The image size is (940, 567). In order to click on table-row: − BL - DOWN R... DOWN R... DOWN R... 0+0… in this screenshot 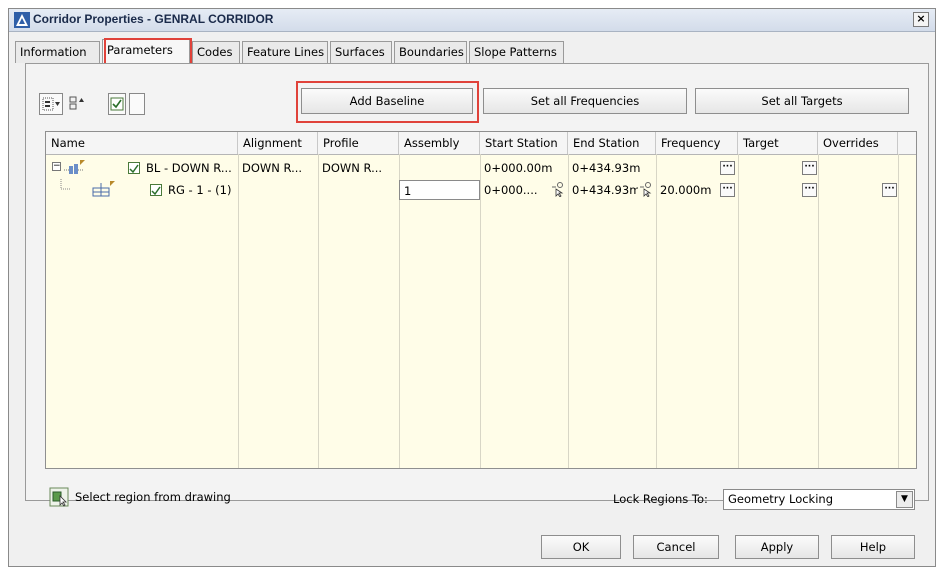, I will do `click(481, 168)`.